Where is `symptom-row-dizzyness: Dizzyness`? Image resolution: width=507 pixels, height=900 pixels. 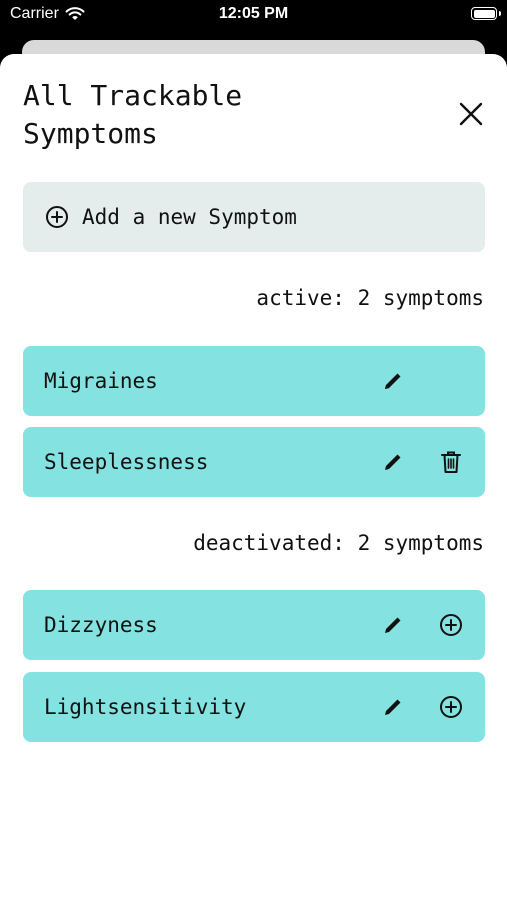
symptom-row-dizzyness: Dizzyness is located at coordinates (254, 625).